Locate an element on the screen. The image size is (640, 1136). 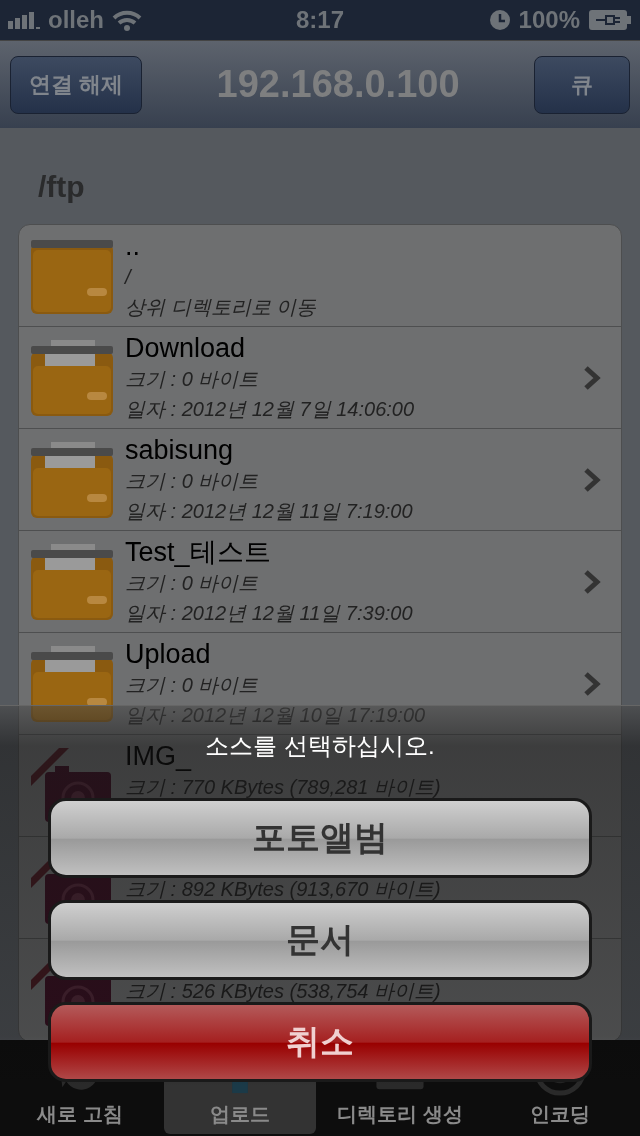
clock-icon is located at coordinates (499, 20).